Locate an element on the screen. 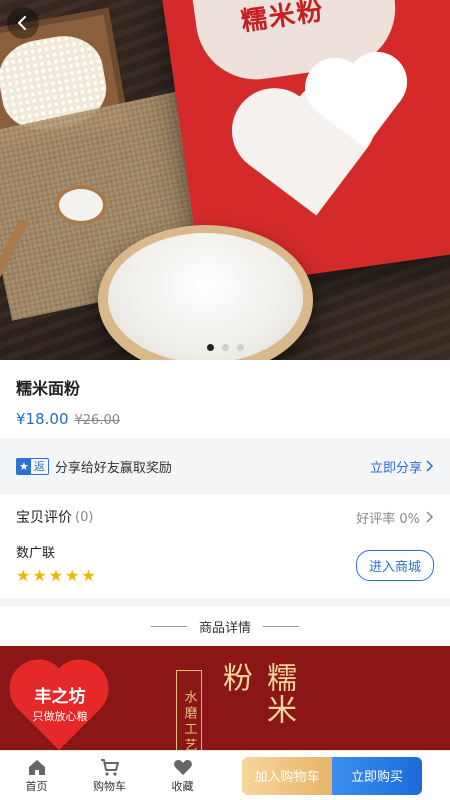  carousel-indicator is located at coordinates (225, 347).